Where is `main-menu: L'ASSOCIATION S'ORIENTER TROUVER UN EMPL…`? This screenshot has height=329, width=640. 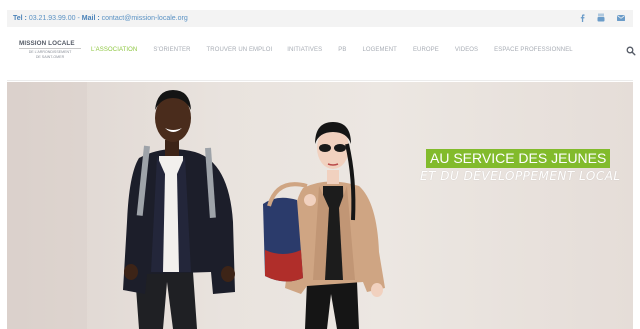
main-menu: L'ASSOCIATION S'ORIENTER TROUVER UN EMPL… is located at coordinates (332, 50).